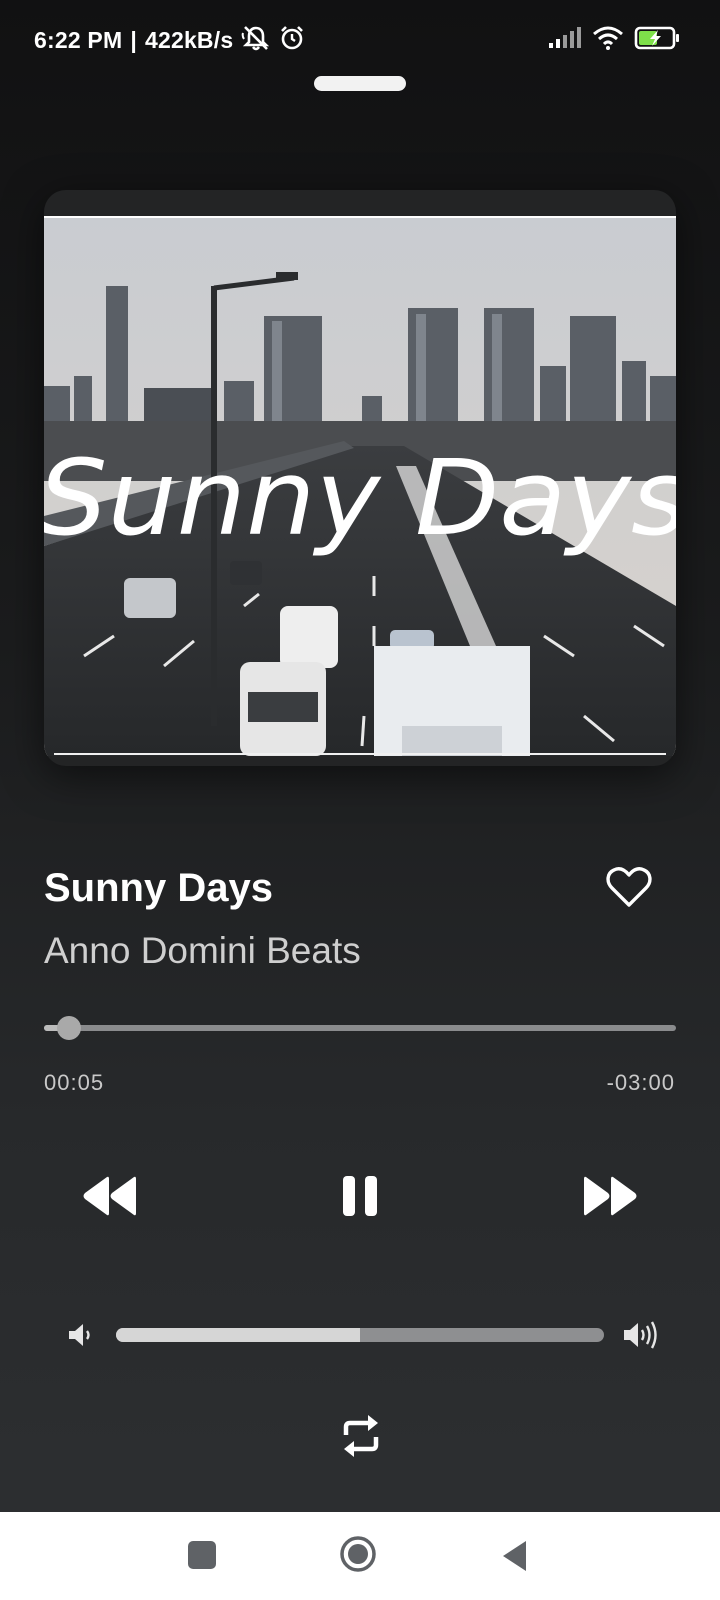 This screenshot has height=1600, width=720. Describe the element at coordinates (189, 40) in the screenshot. I see `network-speed: 422kB/s` at that location.